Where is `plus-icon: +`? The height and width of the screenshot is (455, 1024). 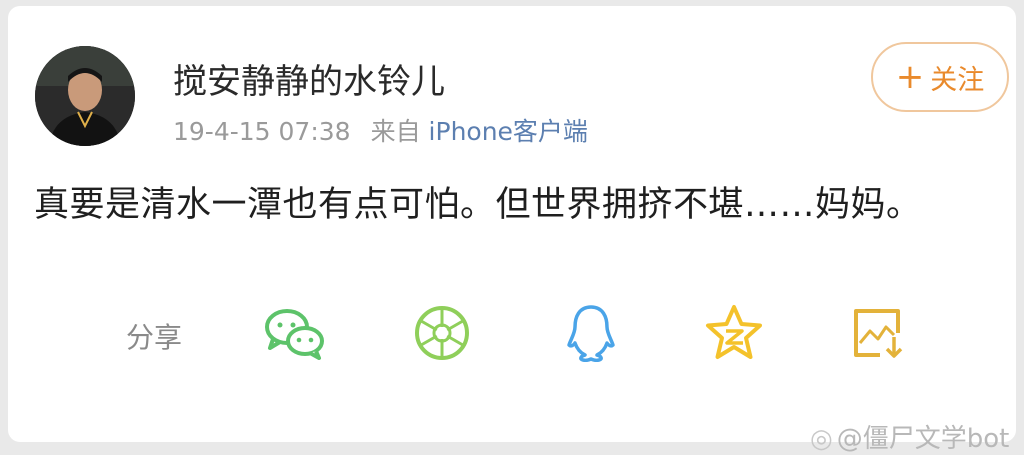
plus-icon: + is located at coordinates (910, 77).